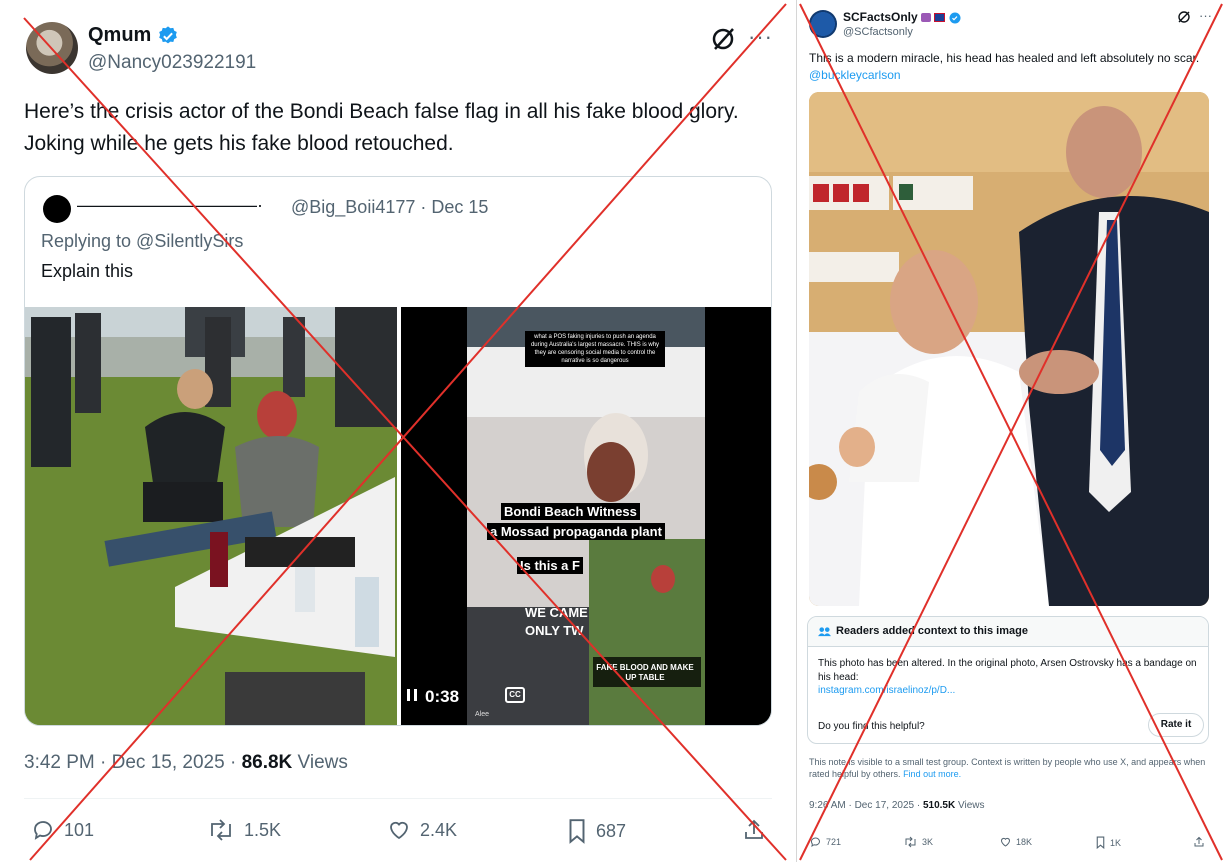 This screenshot has height=862, width=1224. I want to click on author-name: Qmum, so click(119, 35).